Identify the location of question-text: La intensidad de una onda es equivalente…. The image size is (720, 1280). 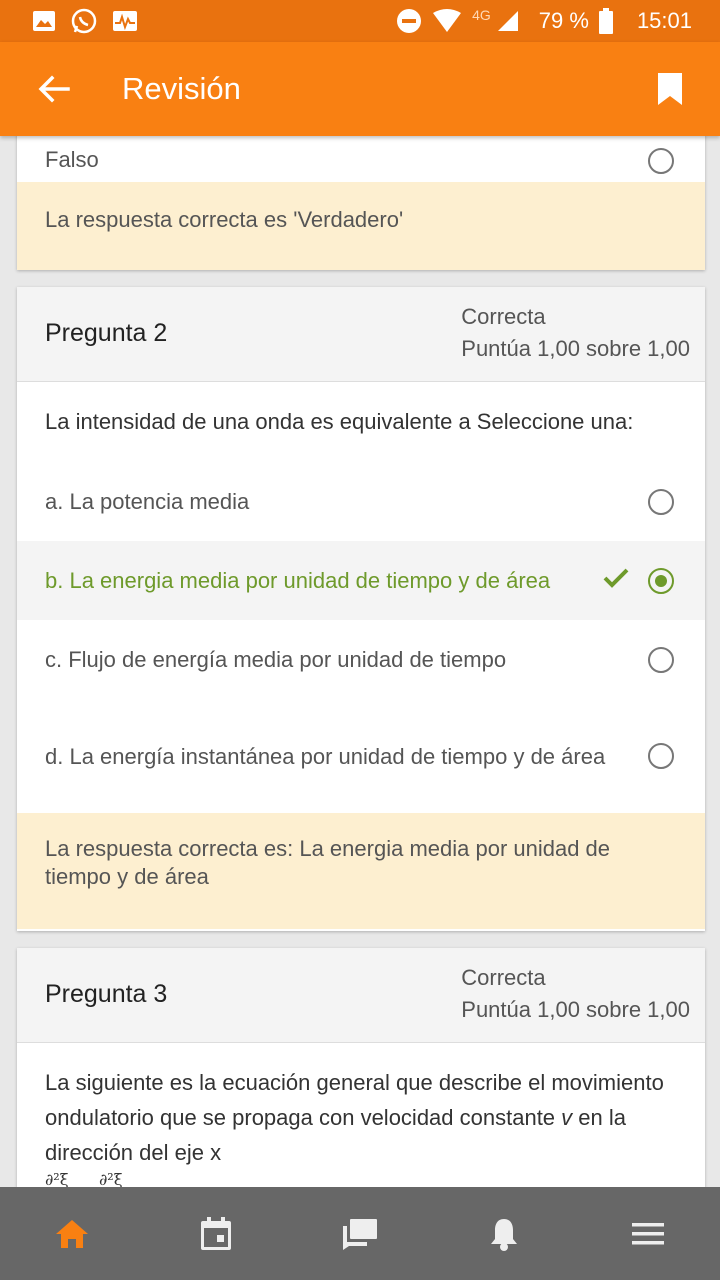
(339, 421).